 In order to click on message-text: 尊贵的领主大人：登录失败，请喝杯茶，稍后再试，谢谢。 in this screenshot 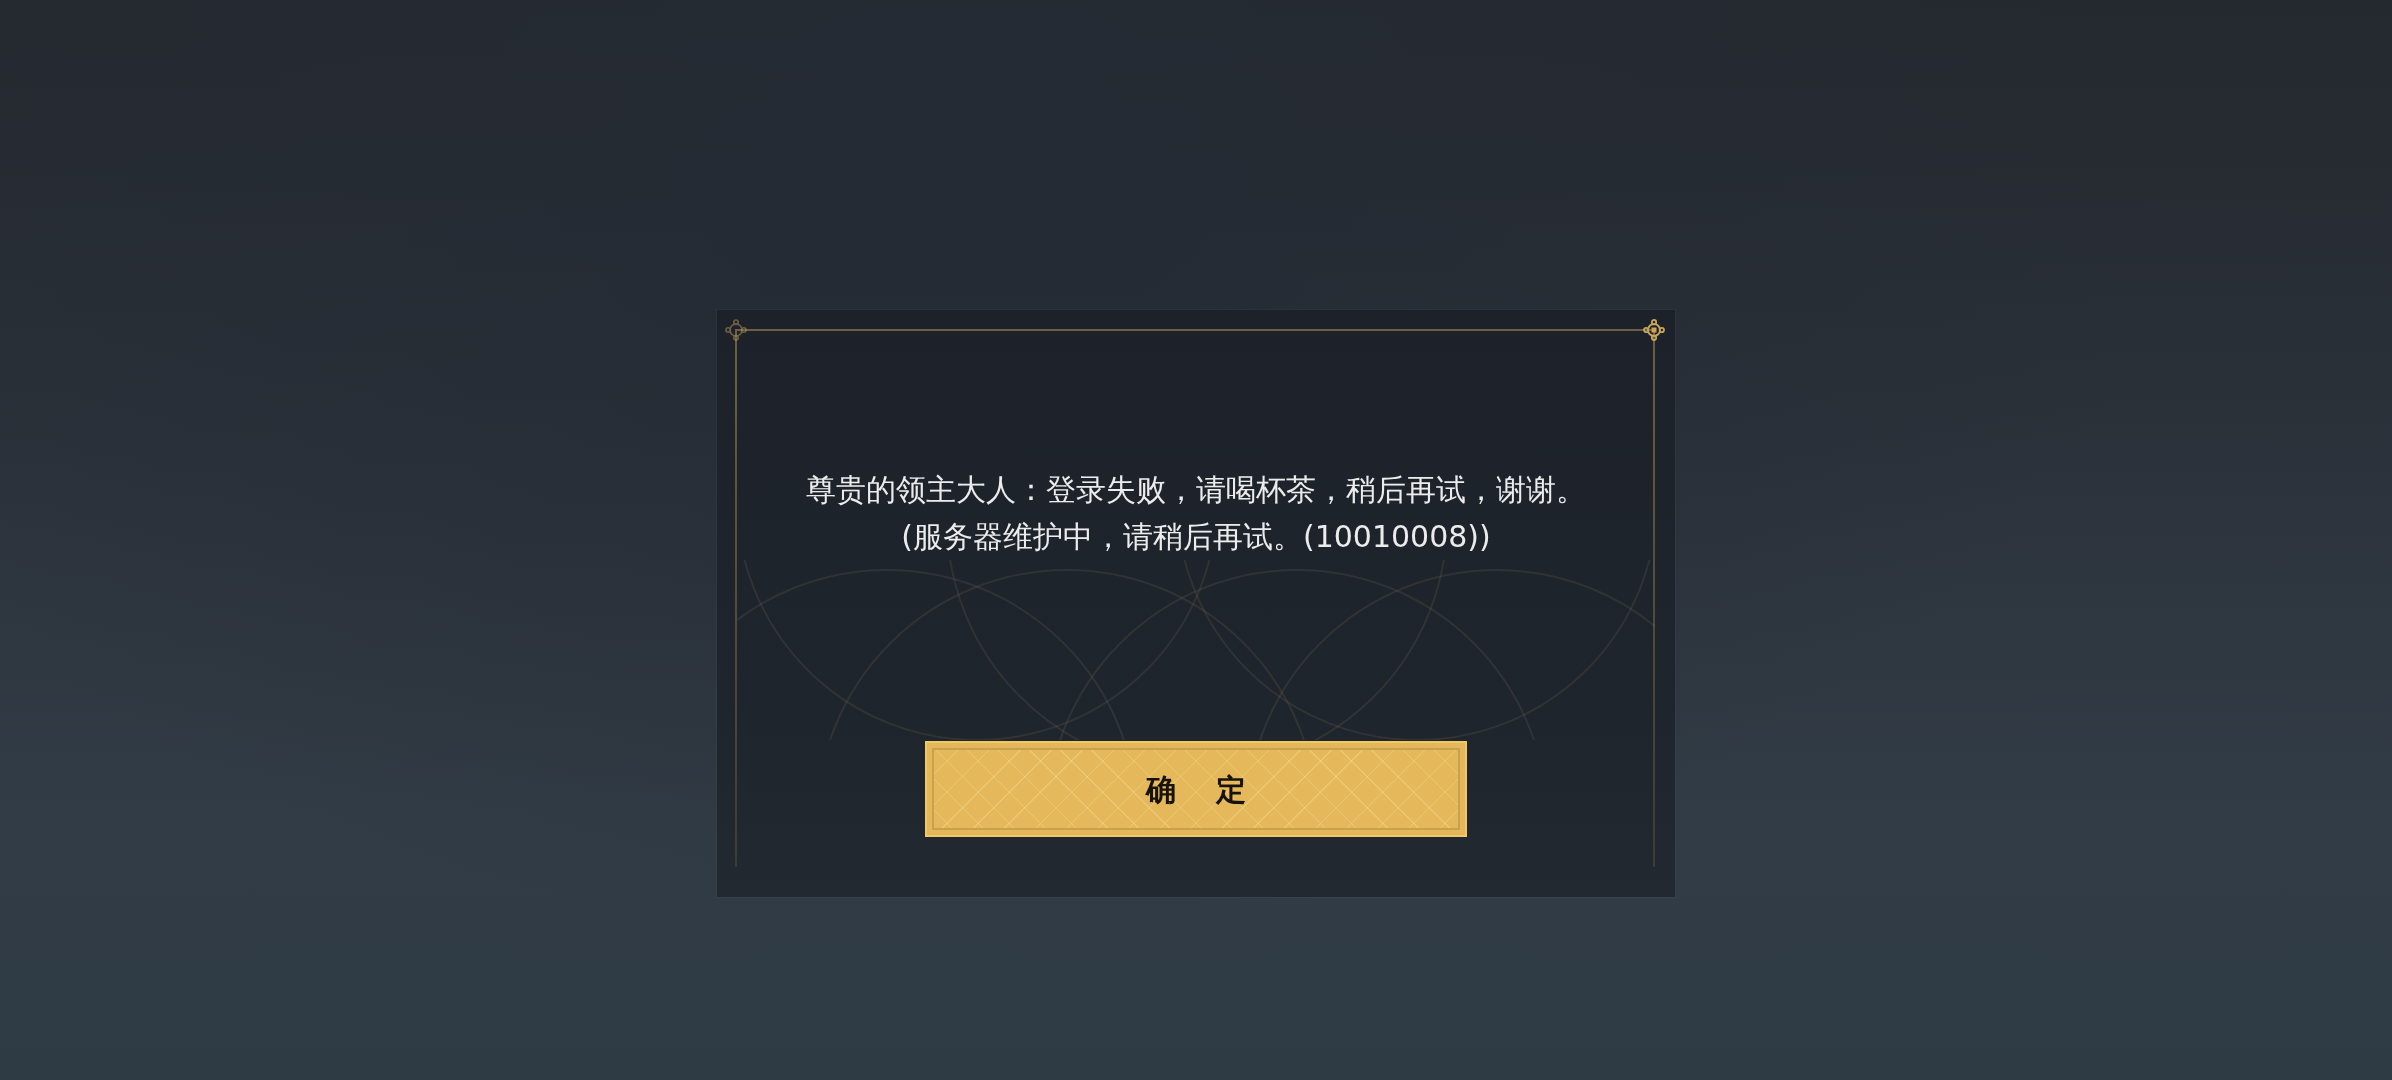, I will do `click(1196, 490)`.